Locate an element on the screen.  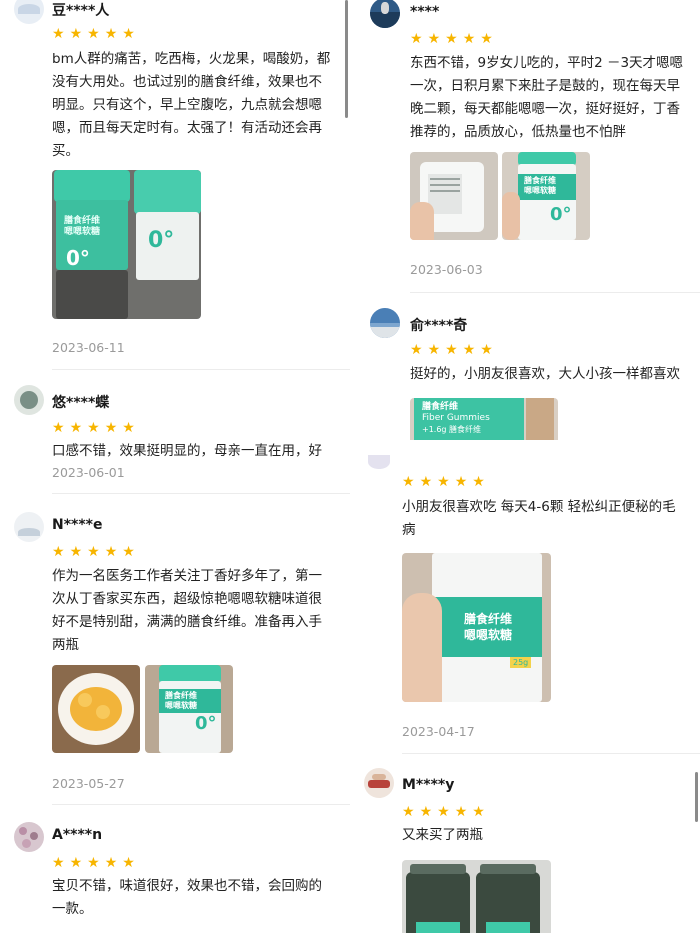
username: A****n is located at coordinates (77, 835).